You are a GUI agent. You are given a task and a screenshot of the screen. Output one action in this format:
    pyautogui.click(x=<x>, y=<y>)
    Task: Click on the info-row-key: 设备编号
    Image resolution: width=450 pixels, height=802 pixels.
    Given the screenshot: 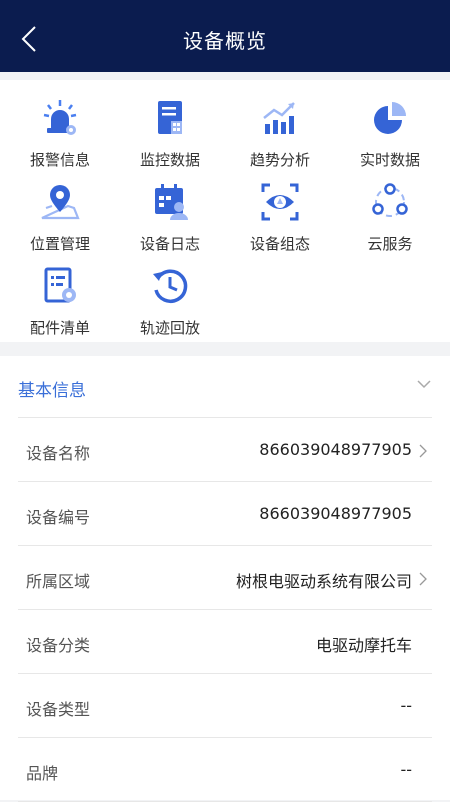 What is the action you would take?
    pyautogui.click(x=58, y=517)
    